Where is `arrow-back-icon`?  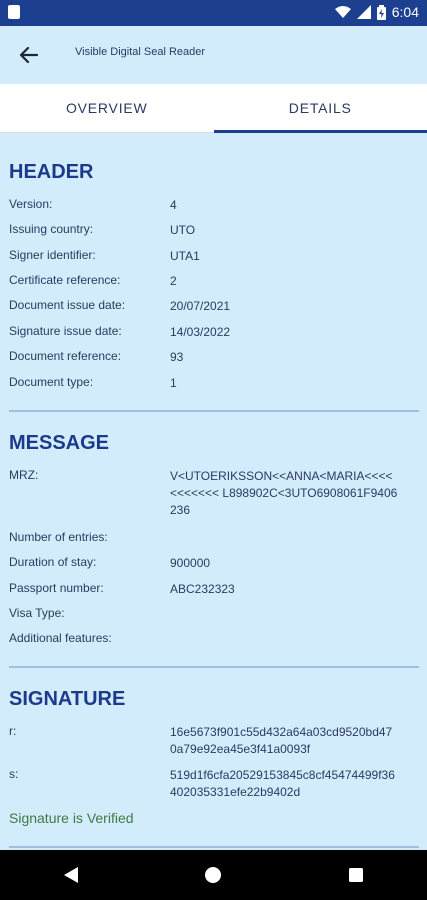 arrow-back-icon is located at coordinates (29, 55).